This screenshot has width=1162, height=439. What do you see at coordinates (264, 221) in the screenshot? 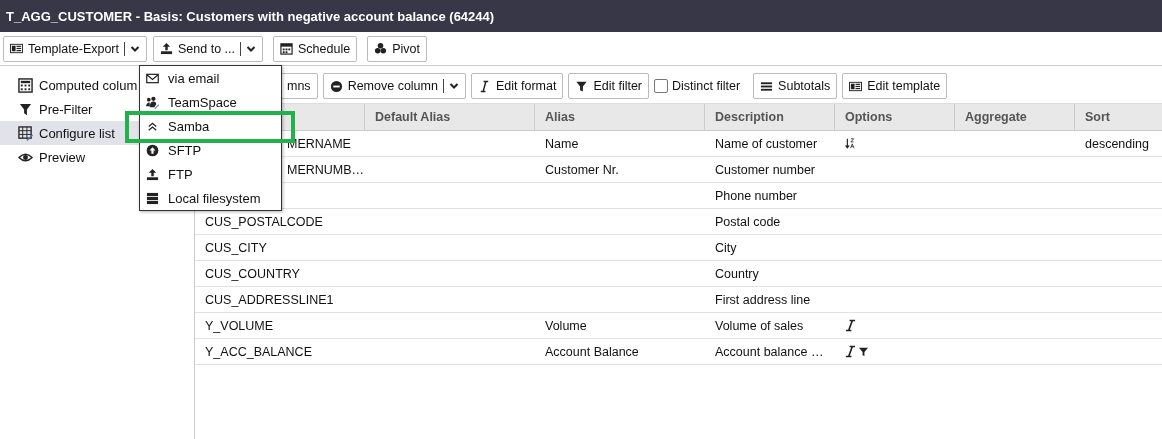
I see `table-cell: CUS_POSTALCODE` at bounding box center [264, 221].